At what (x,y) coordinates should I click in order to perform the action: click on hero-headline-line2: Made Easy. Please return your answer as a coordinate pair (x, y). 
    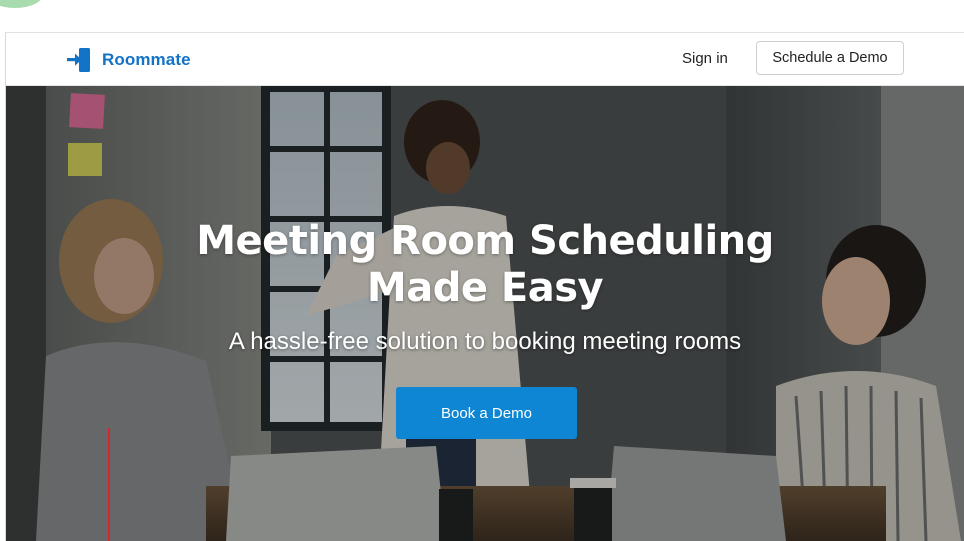
    Looking at the image, I should click on (485, 288).